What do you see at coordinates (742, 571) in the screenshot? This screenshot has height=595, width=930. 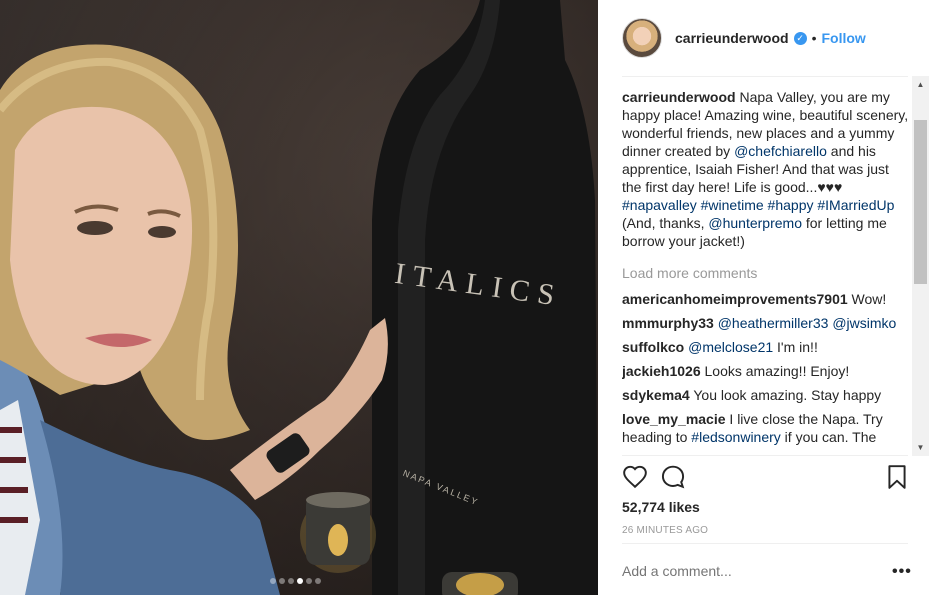 I see `add-comment-input` at bounding box center [742, 571].